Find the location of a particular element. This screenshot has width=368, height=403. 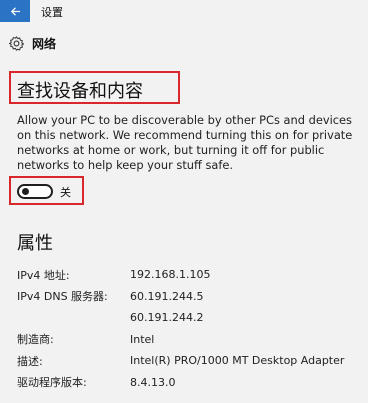

discovery-toggle is located at coordinates (35, 191).